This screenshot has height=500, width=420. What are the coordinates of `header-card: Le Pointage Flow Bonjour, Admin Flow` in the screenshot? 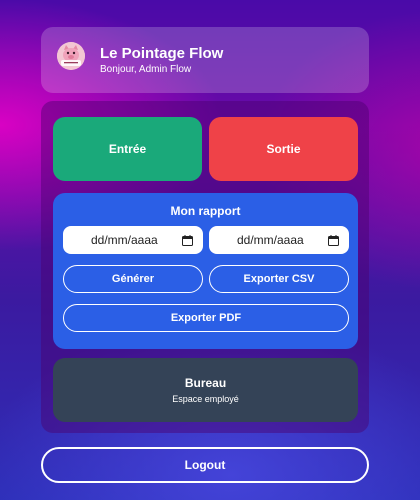 It's located at (205, 60).